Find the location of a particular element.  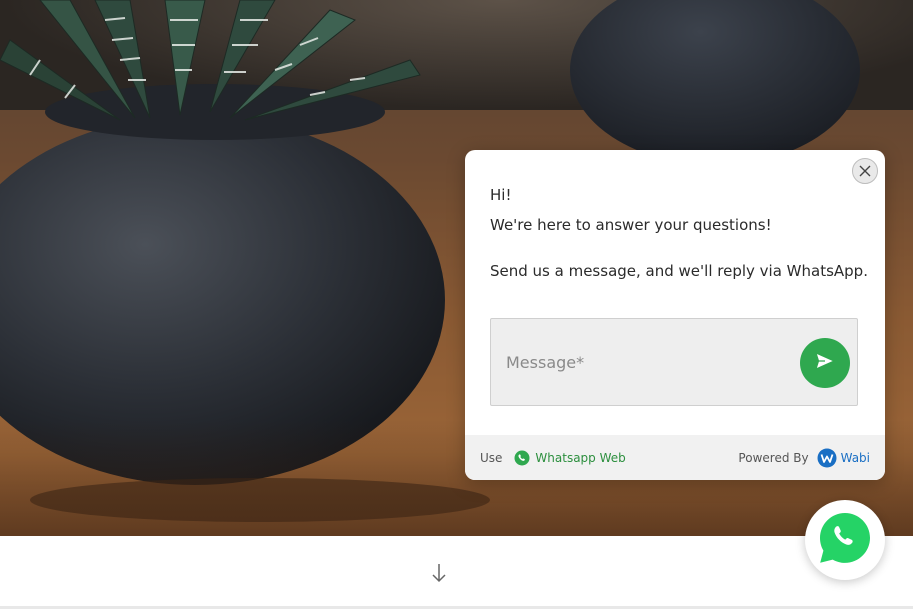

close-icon is located at coordinates (865, 171).